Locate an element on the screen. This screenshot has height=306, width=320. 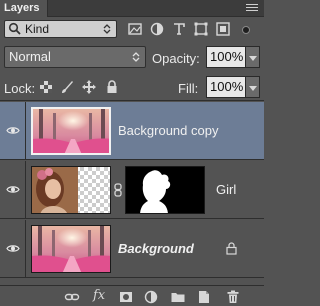
mask-silhouette is located at coordinates (165, 190).